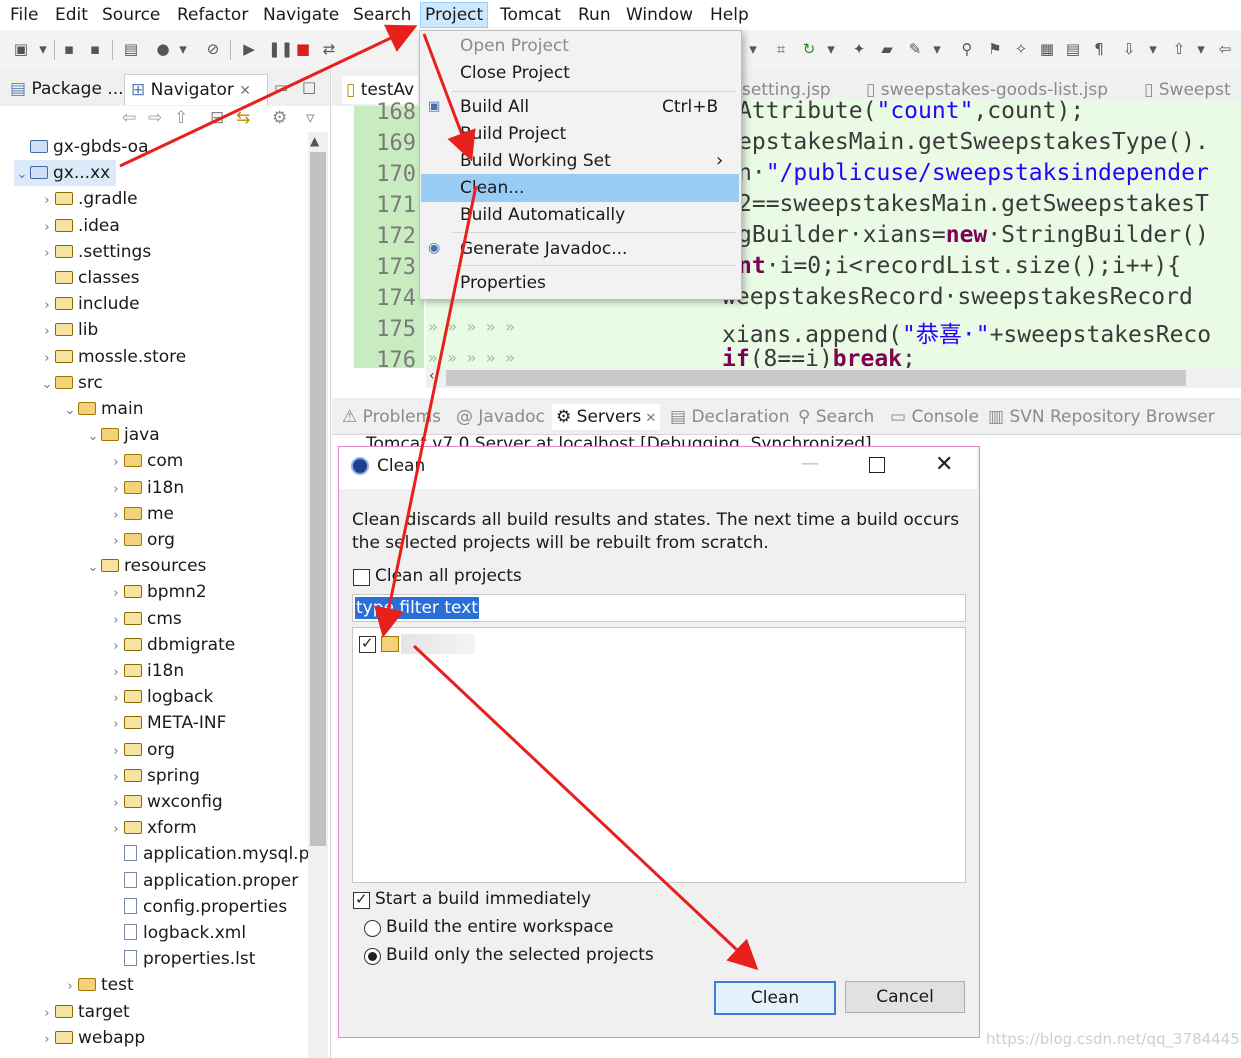 This screenshot has height=1058, width=1241. What do you see at coordinates (1099, 49) in the screenshot?
I see `whitespace-icon: ¶` at bounding box center [1099, 49].